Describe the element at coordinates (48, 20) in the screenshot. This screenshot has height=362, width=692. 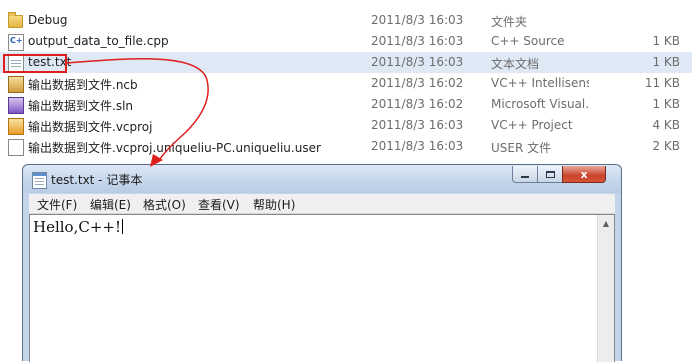
I see `file-name: Debug` at that location.